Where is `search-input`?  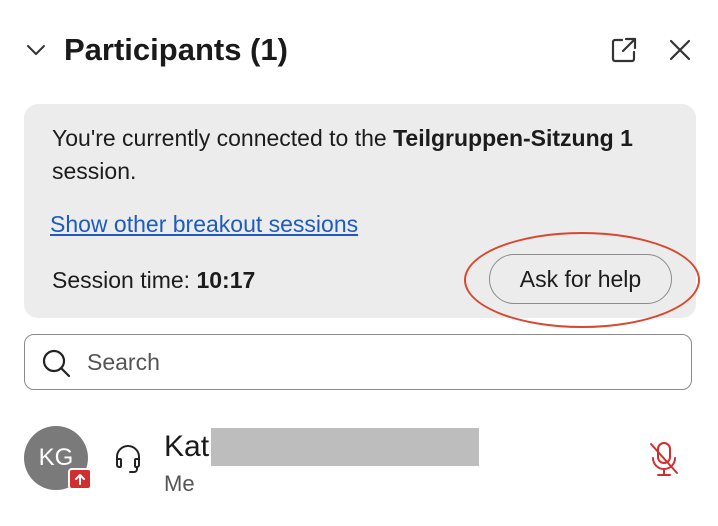 search-input is located at coordinates (377, 362).